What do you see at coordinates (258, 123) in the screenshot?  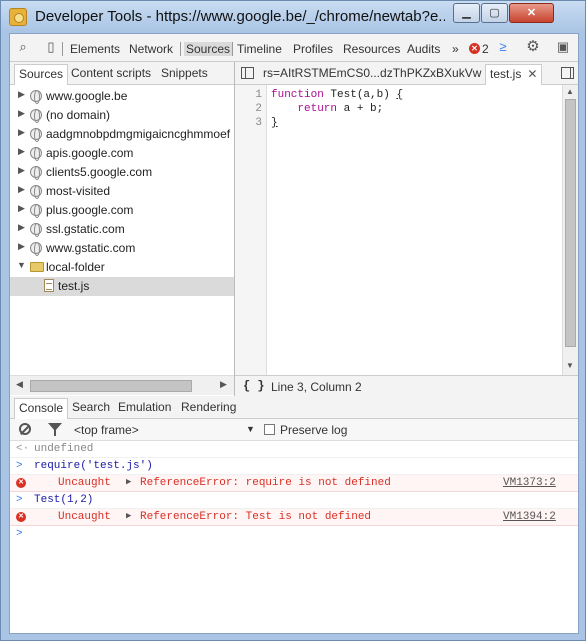 I see `line-number: 3` at bounding box center [258, 123].